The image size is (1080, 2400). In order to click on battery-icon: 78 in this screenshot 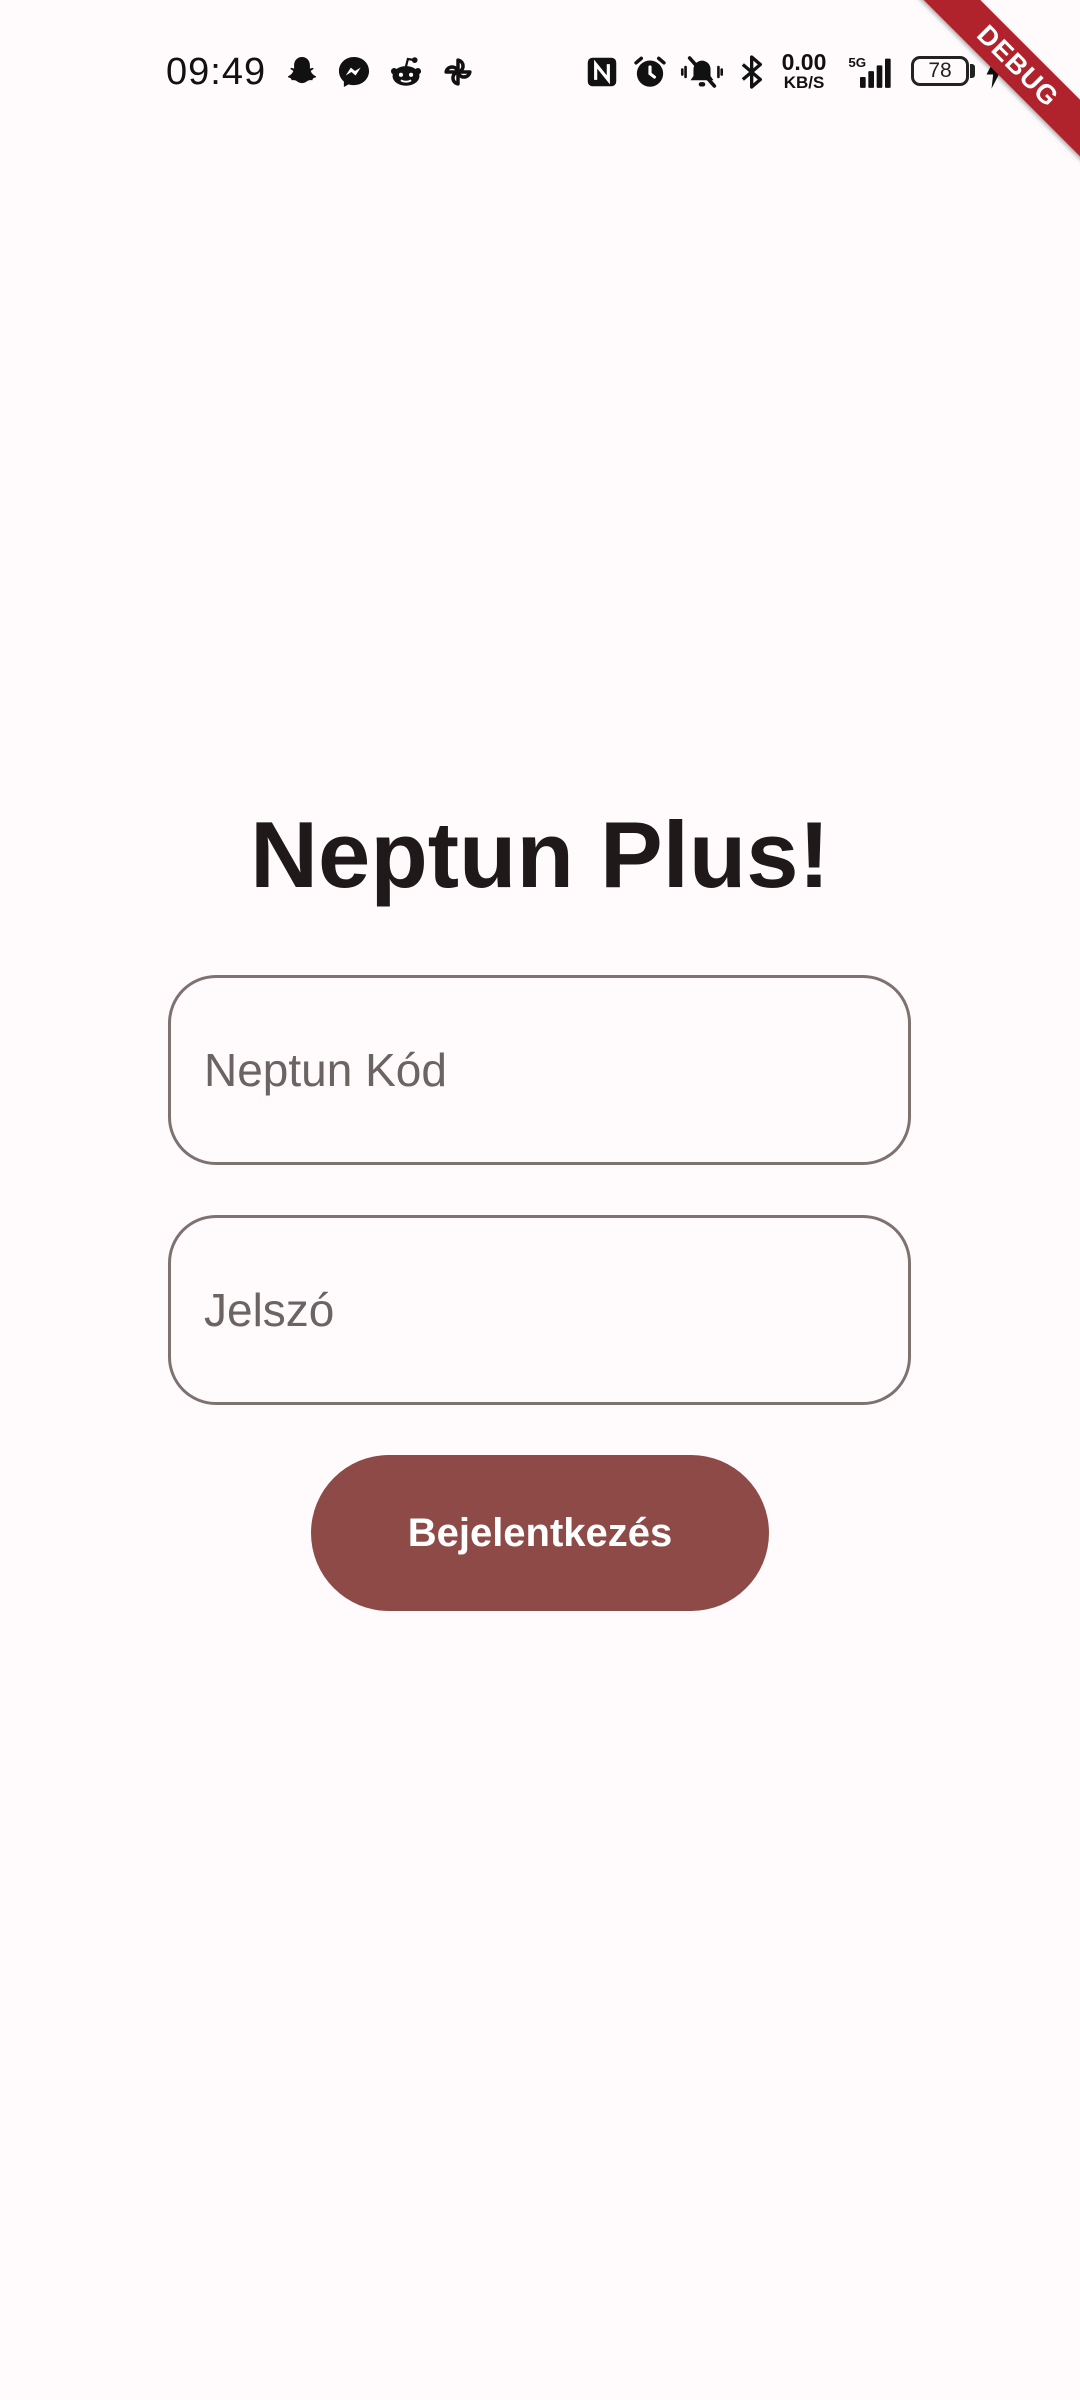, I will do `click(940, 71)`.